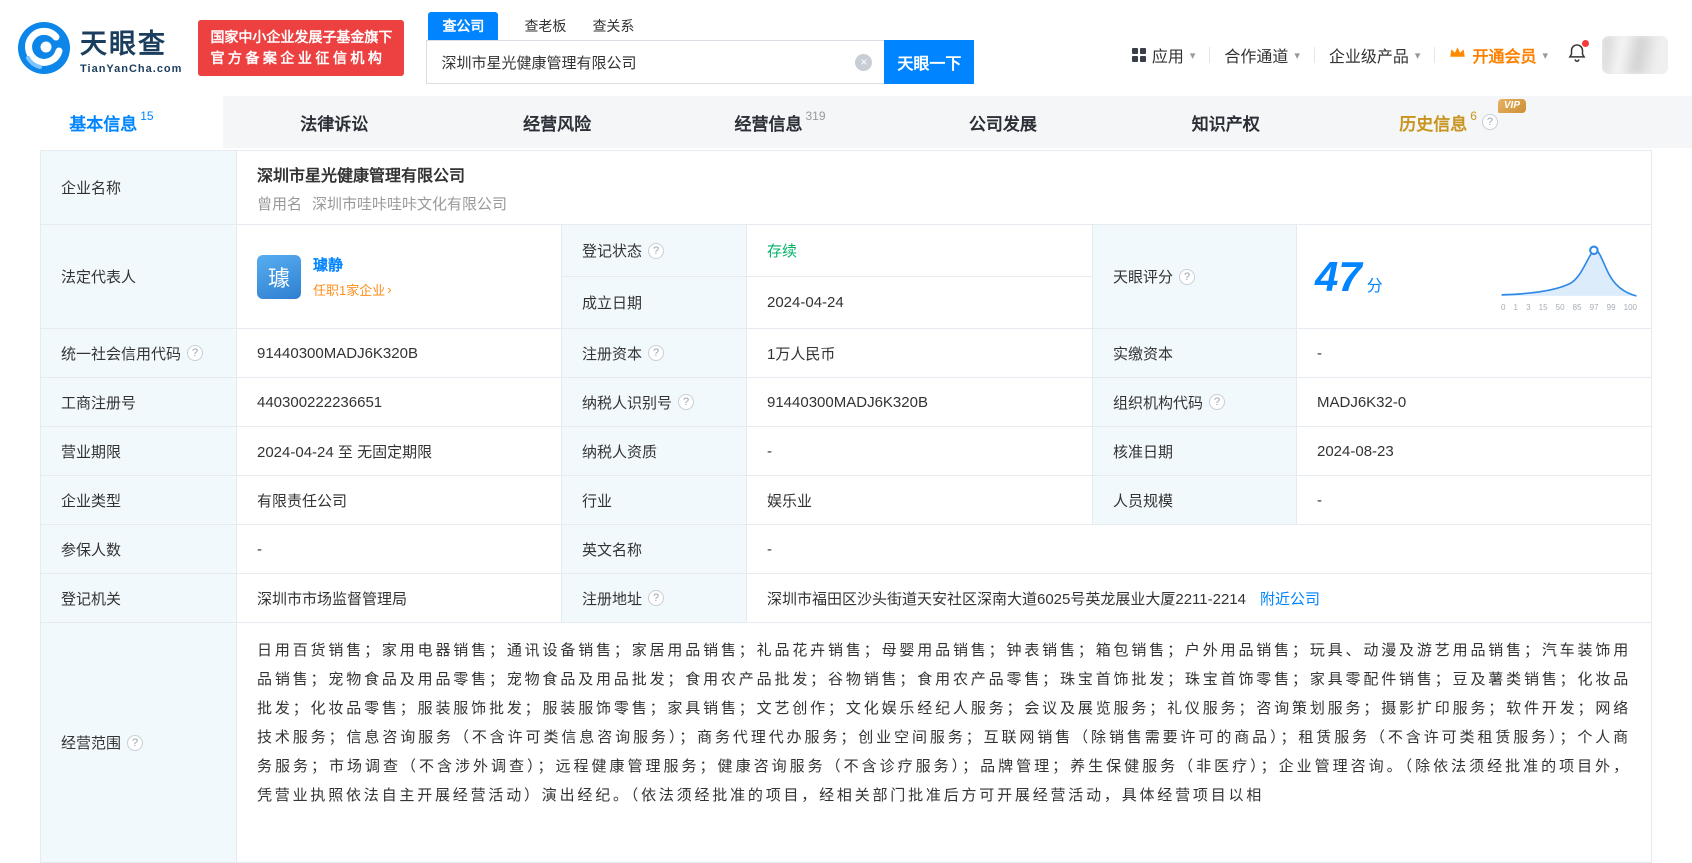  I want to click on nav-cooperation-label: 合作通道, so click(1256, 57).